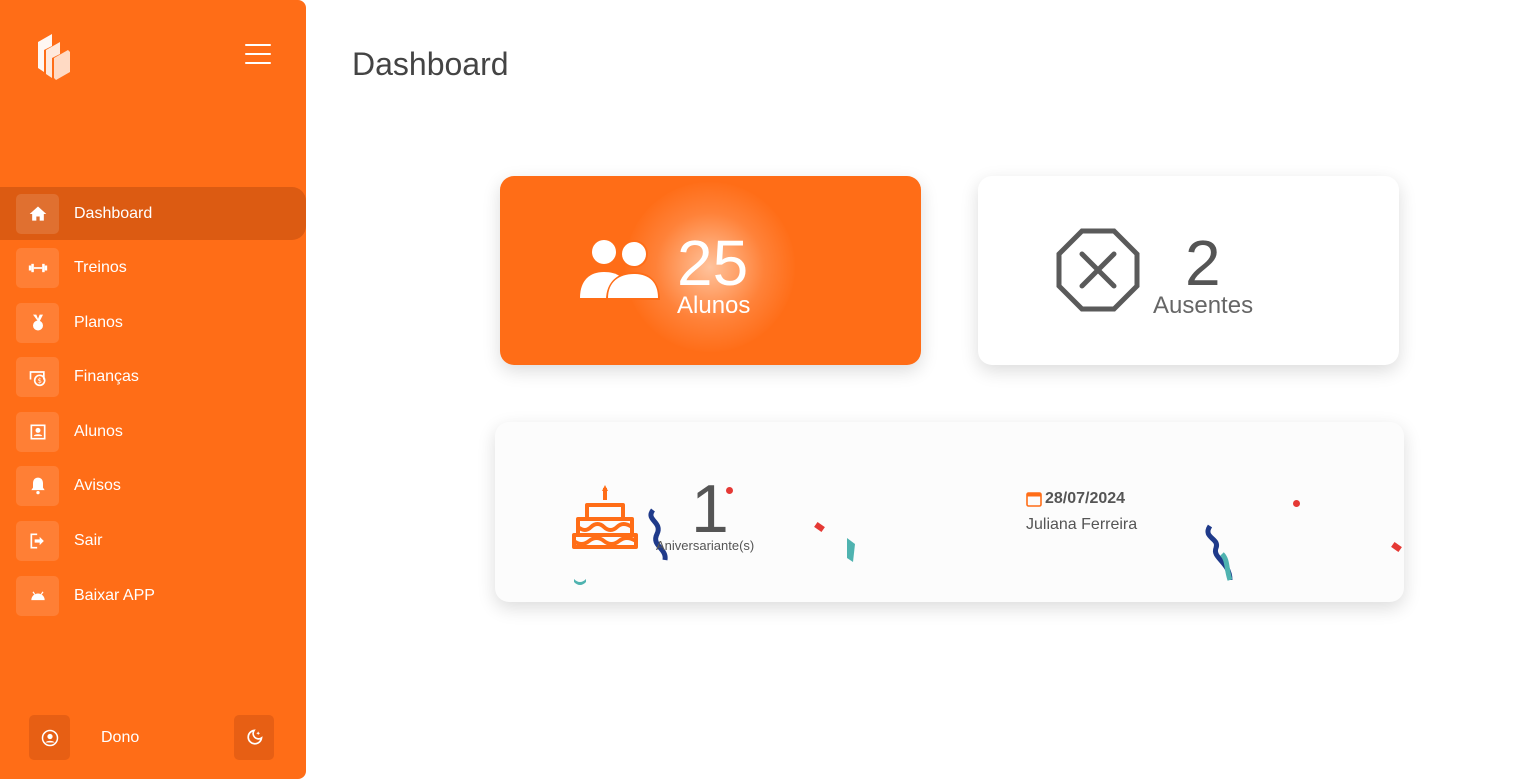 The image size is (1536, 779). I want to click on home-icon, so click(37, 213).